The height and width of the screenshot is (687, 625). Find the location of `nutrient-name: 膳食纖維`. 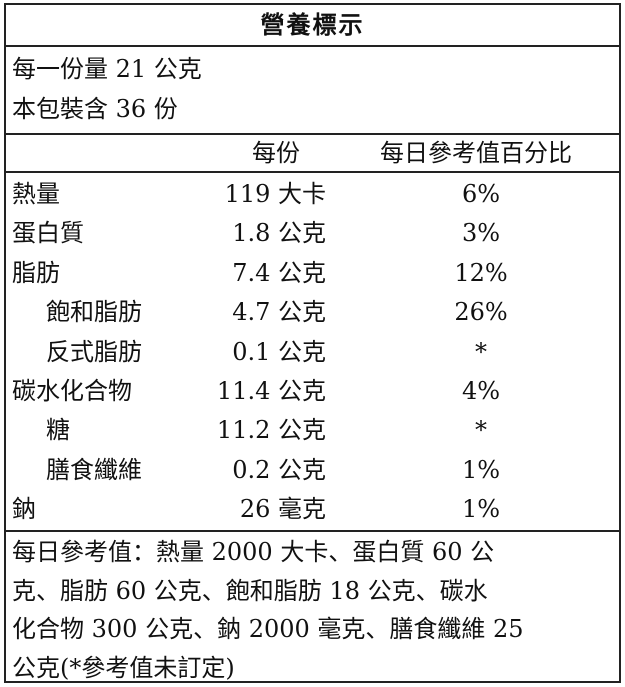

nutrient-name: 膳食纖維 is located at coordinates (94, 470).